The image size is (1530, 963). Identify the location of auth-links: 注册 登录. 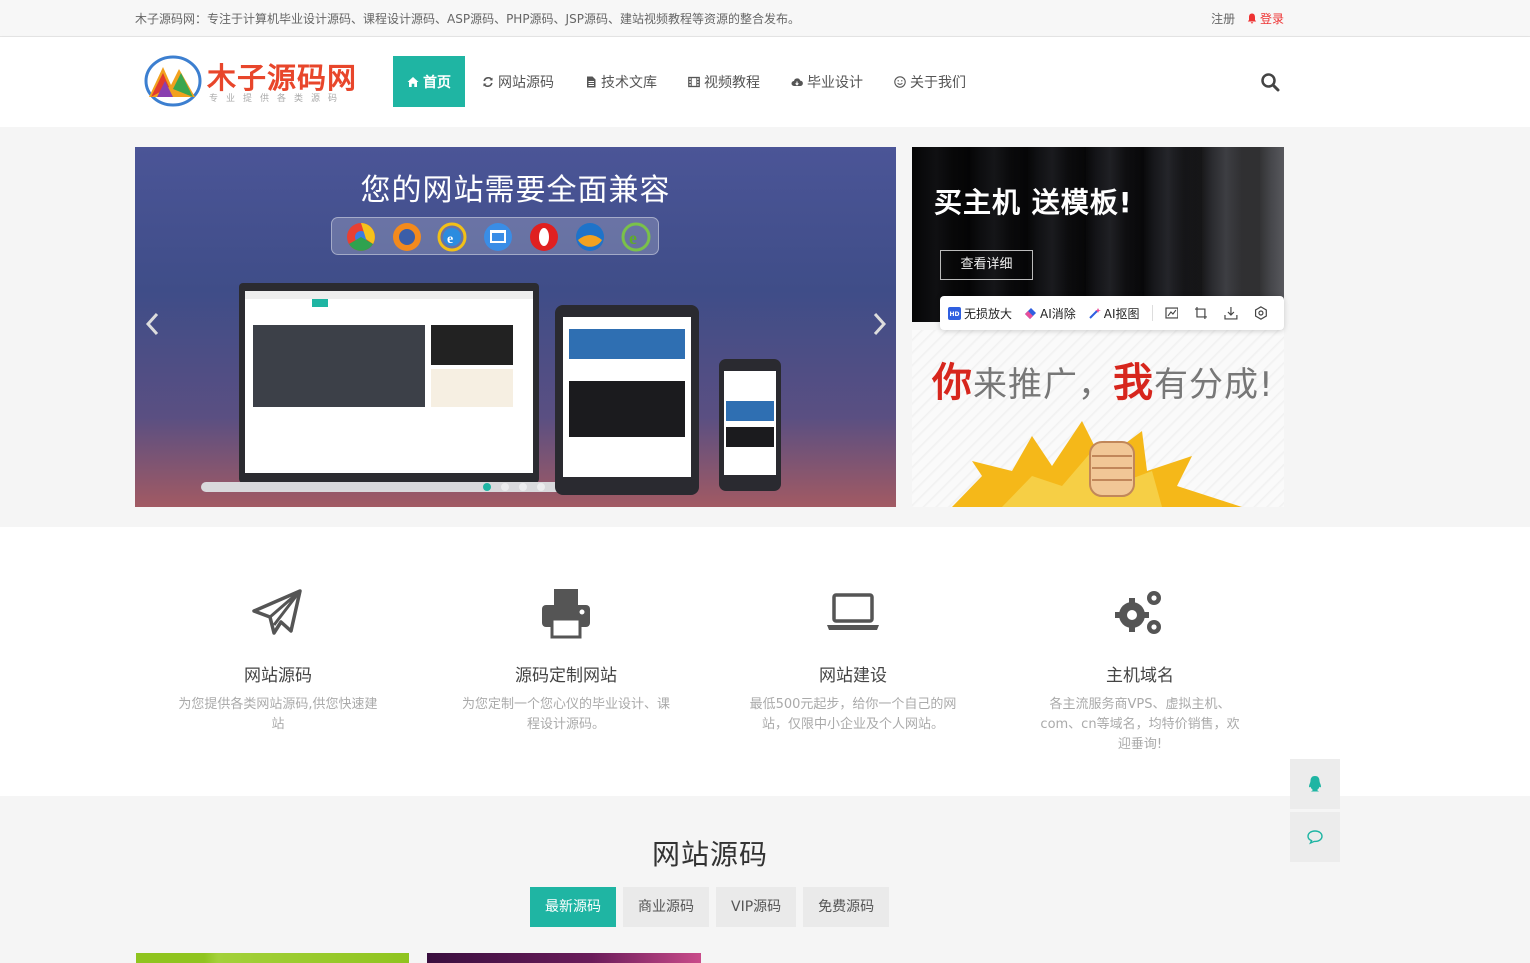
(1247, 18).